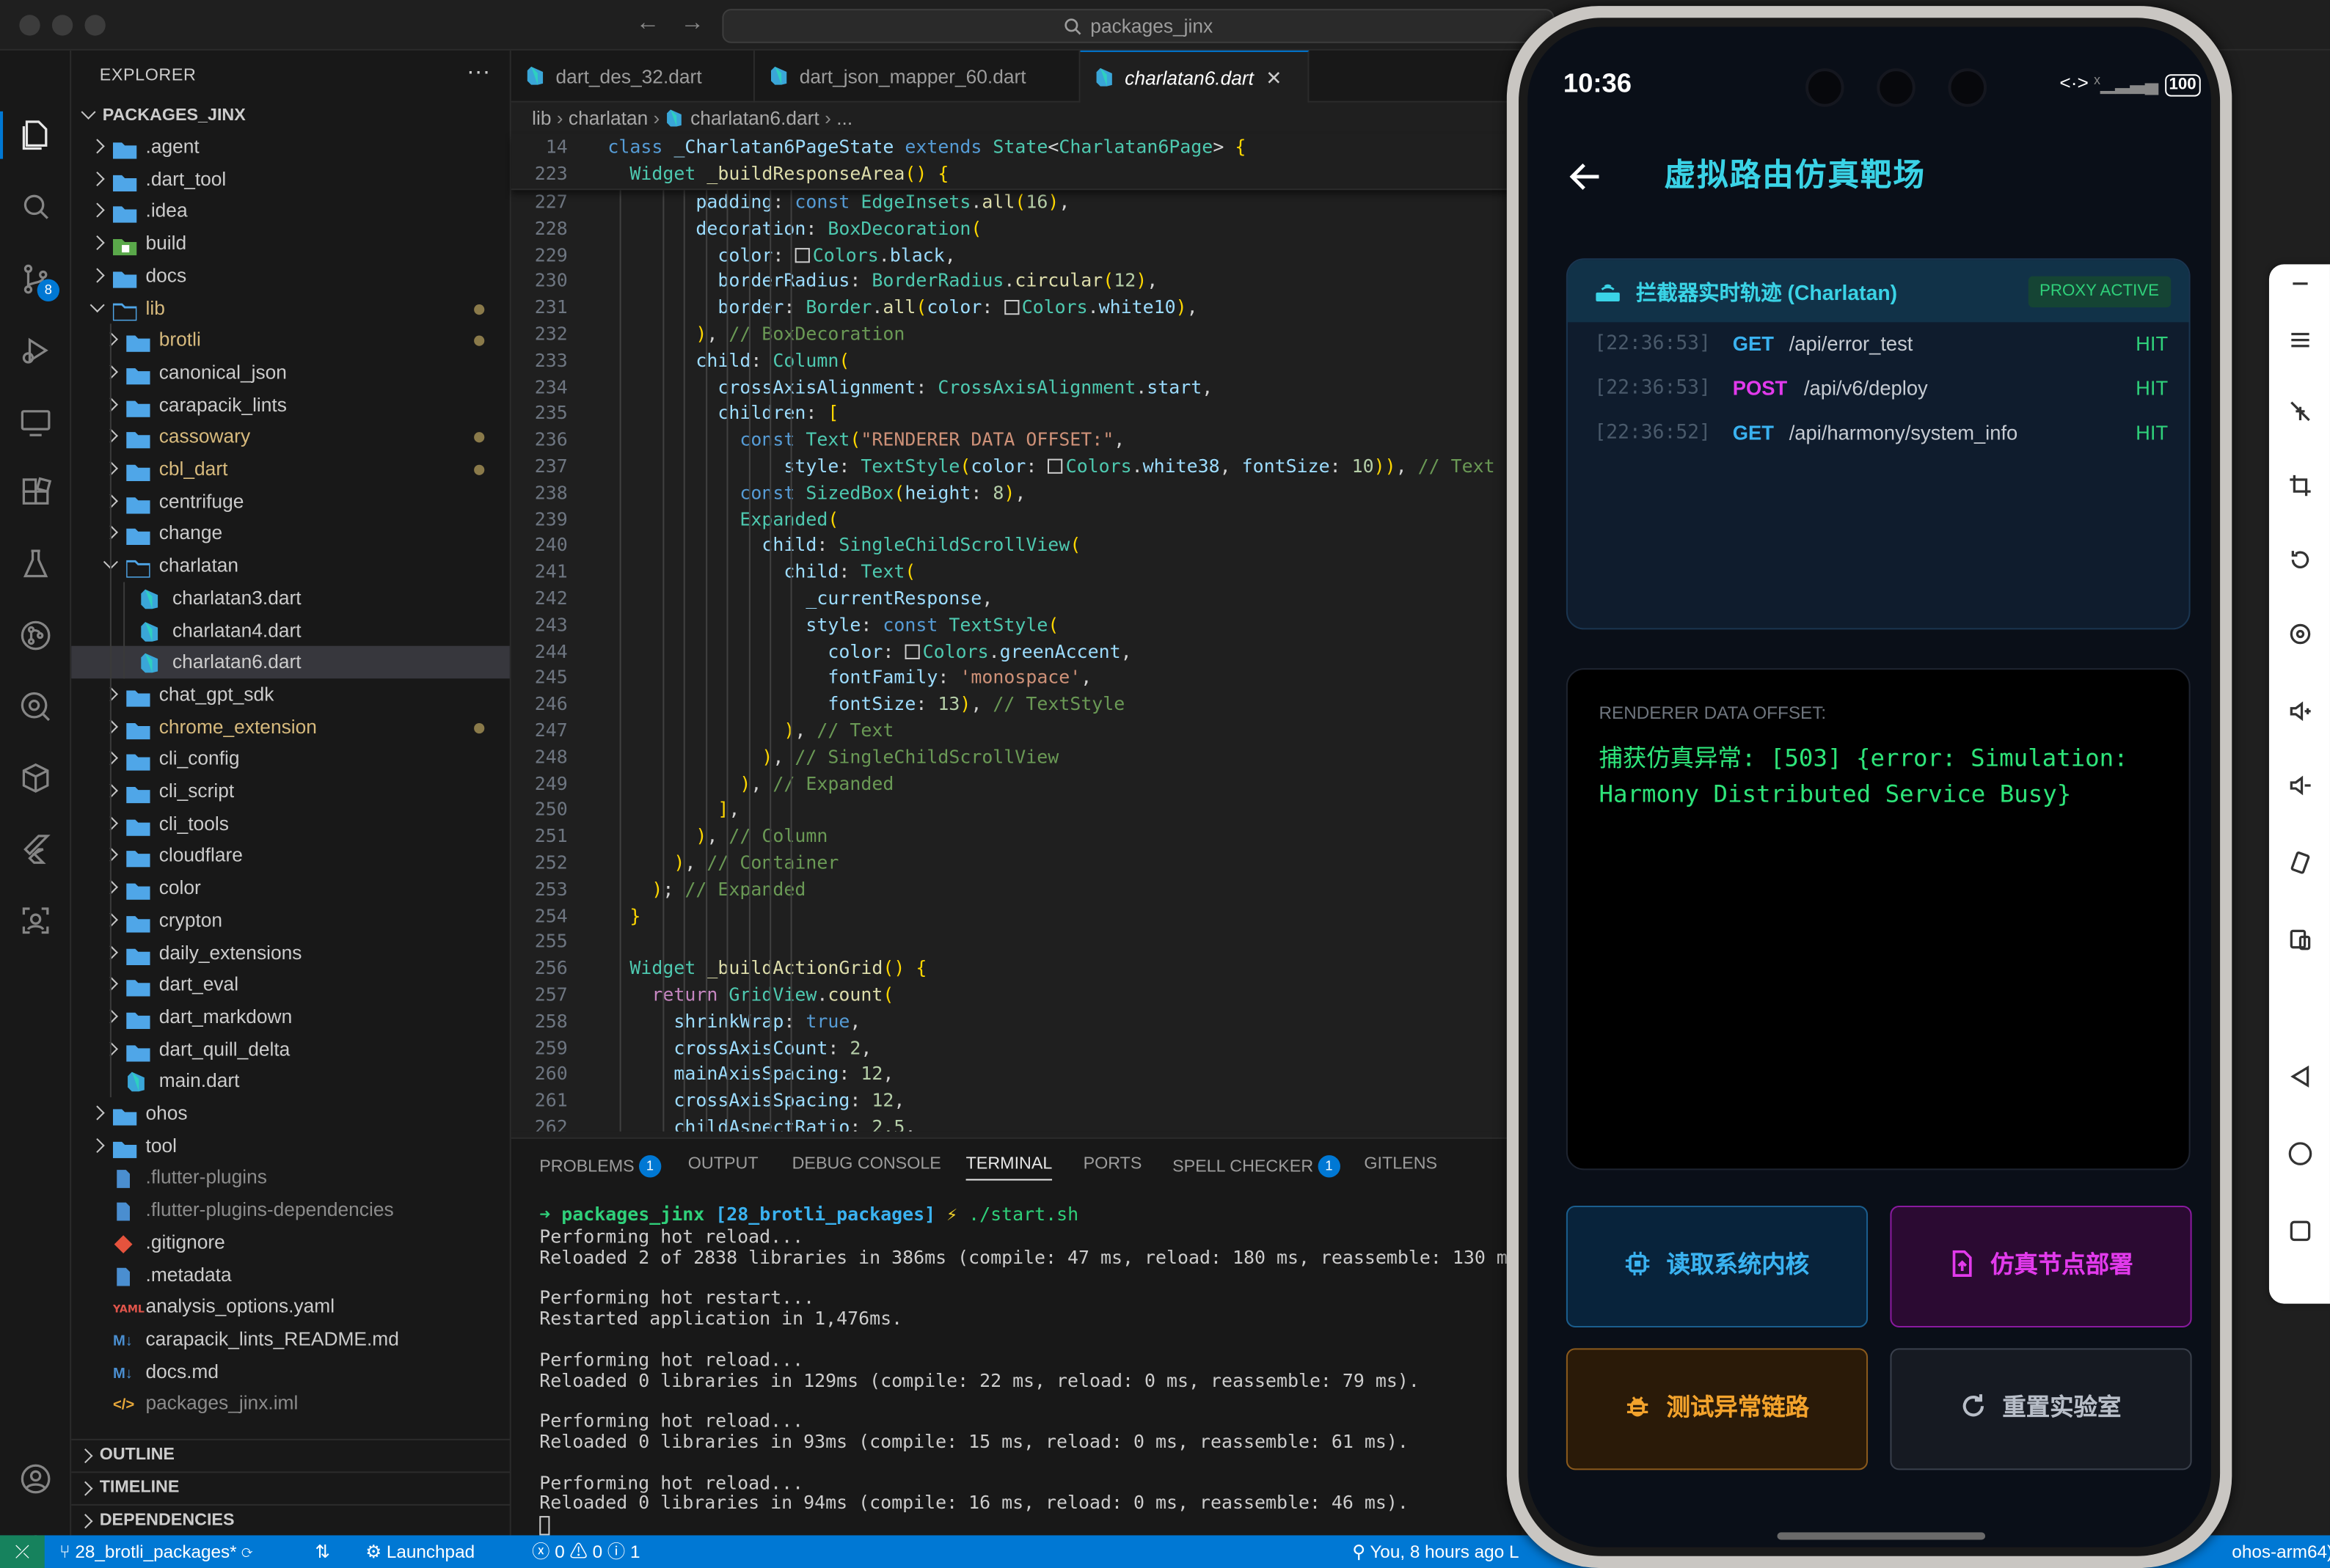  Describe the element at coordinates (36, 135) in the screenshot. I see `explorer-files-icon` at that location.